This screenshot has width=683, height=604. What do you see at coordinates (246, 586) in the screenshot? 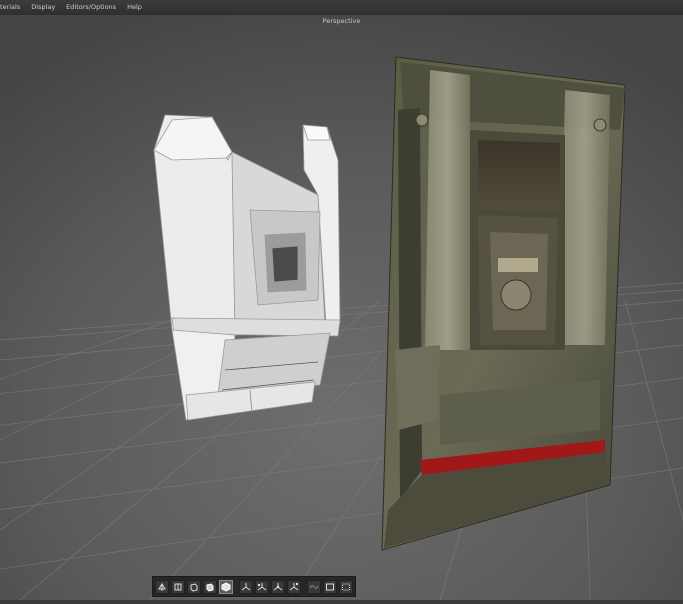
I see `axis-icon` at bounding box center [246, 586].